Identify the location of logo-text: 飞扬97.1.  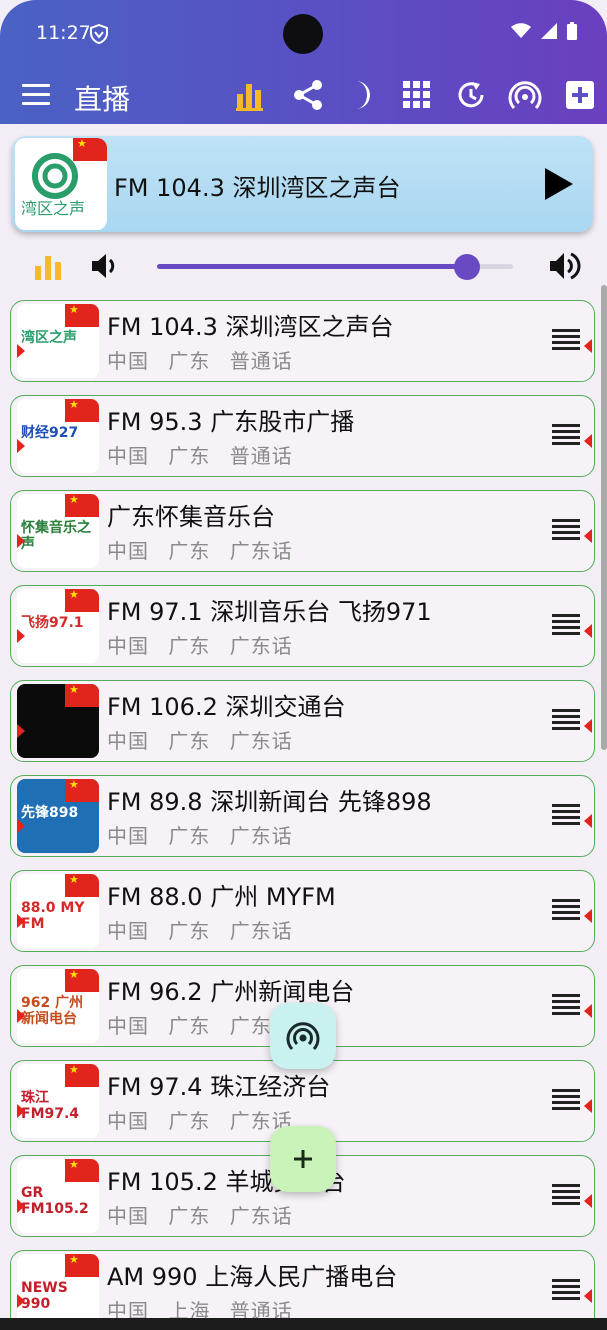
(52, 623).